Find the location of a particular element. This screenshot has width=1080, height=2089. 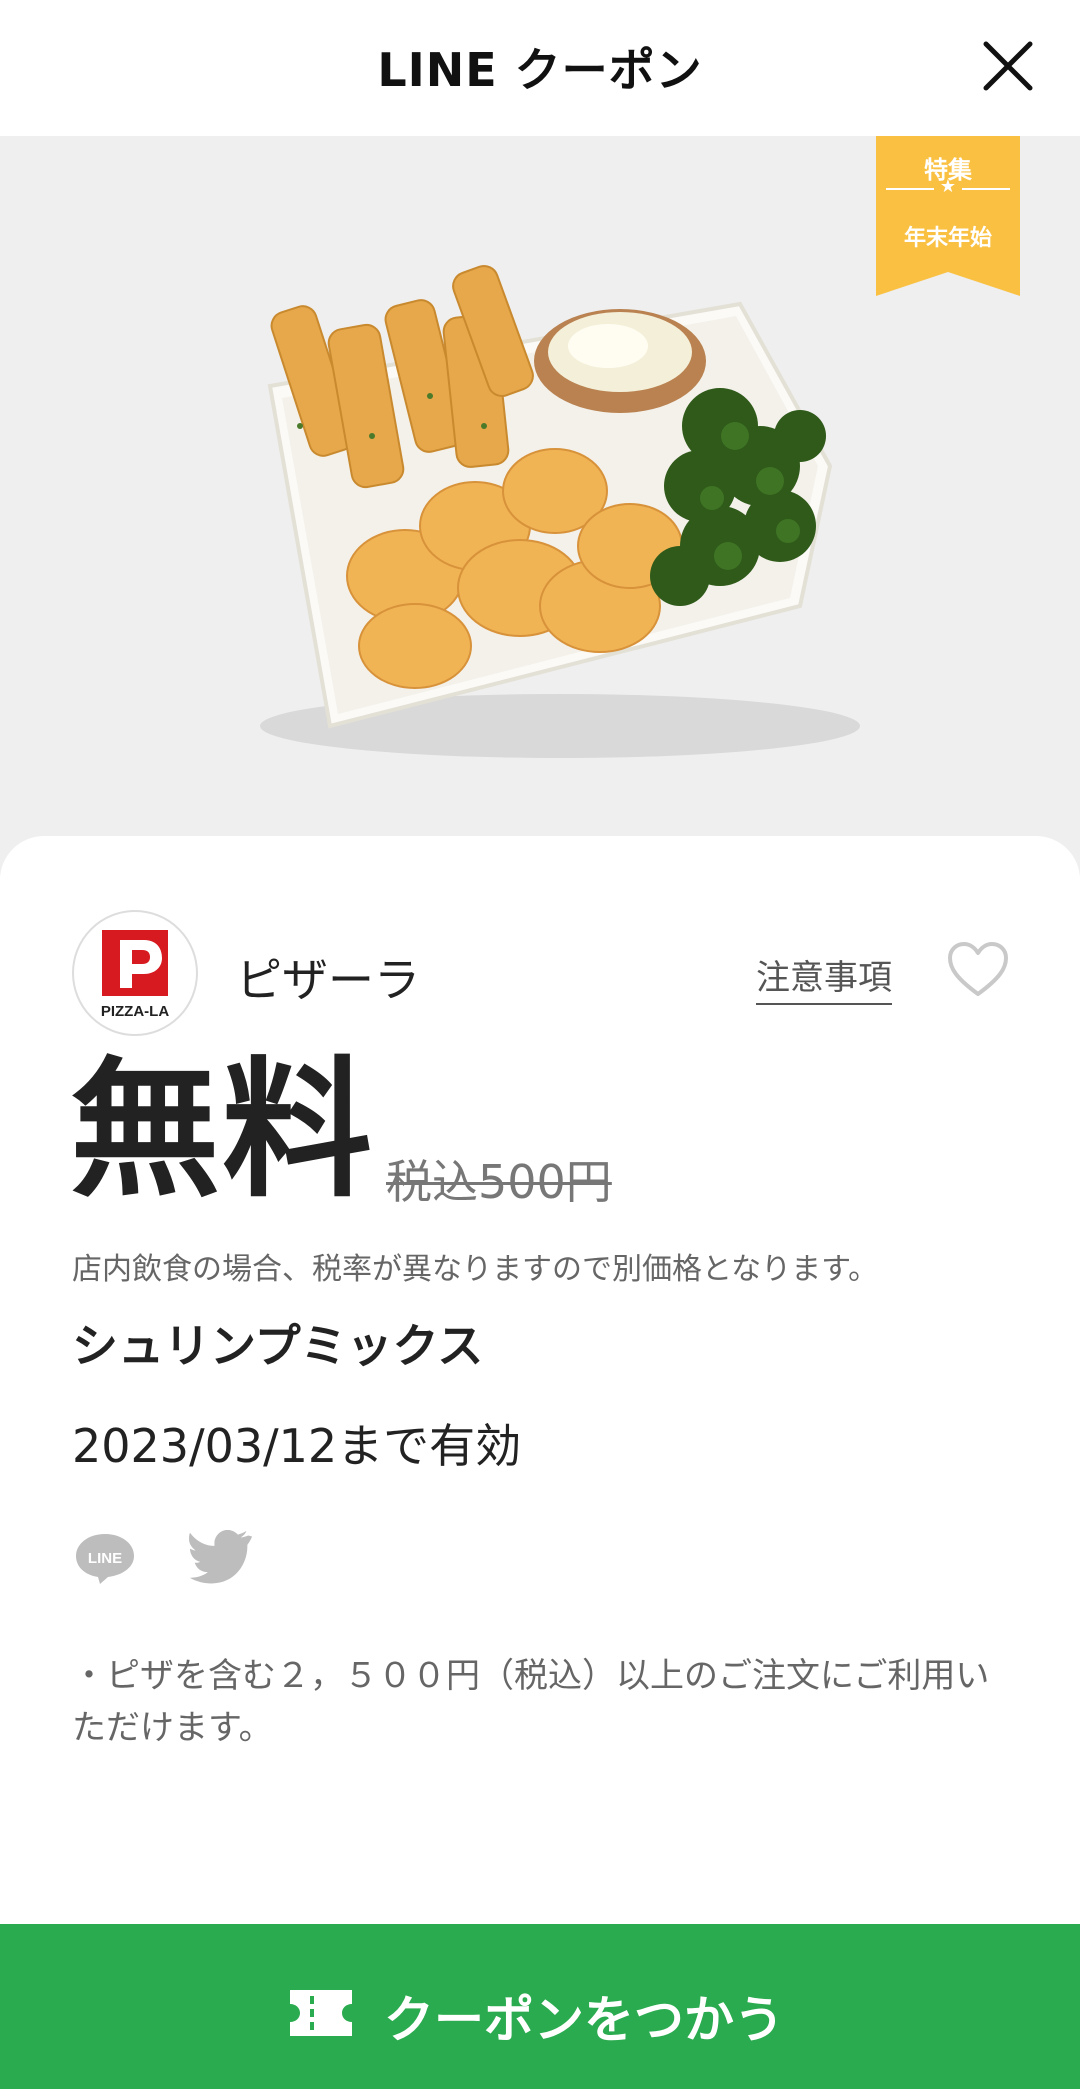

line-icon: LINE is located at coordinates (105, 1558).